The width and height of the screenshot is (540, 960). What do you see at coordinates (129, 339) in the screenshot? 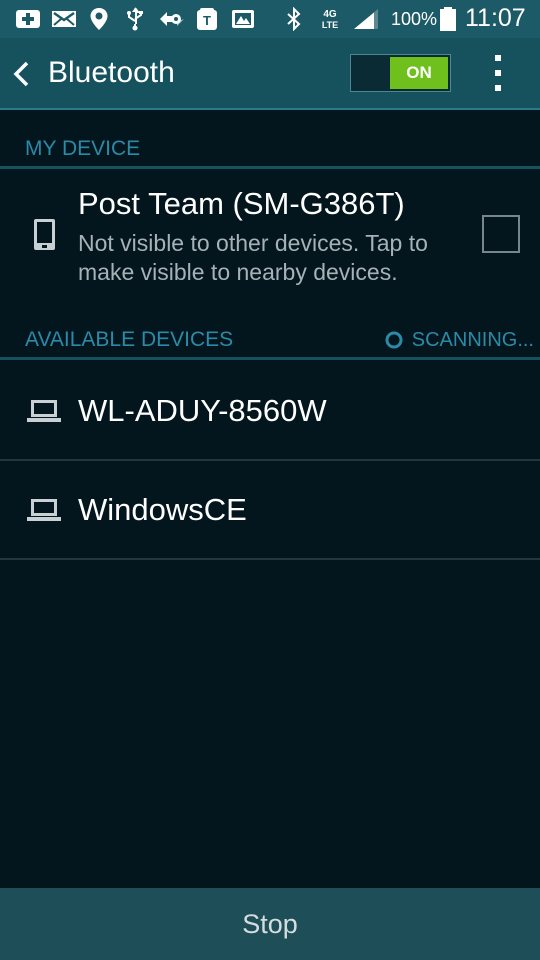
I see `available-devices-title: AVAILABLE DEVICES` at bounding box center [129, 339].